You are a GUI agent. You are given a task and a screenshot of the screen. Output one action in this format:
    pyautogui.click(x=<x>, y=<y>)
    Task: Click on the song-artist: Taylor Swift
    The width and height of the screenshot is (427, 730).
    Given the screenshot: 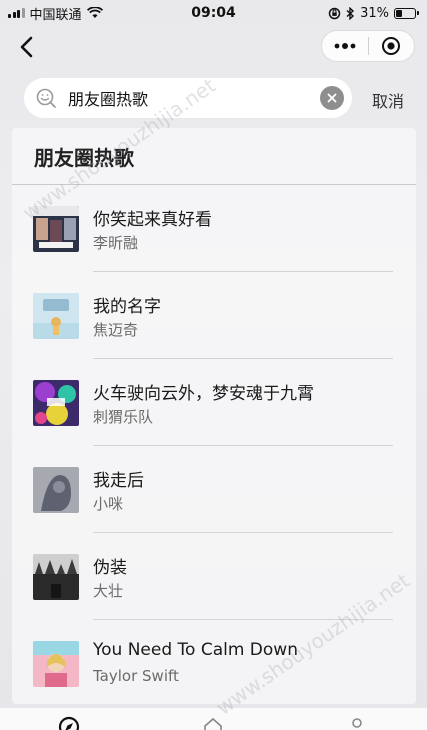 What is the action you would take?
    pyautogui.click(x=136, y=676)
    